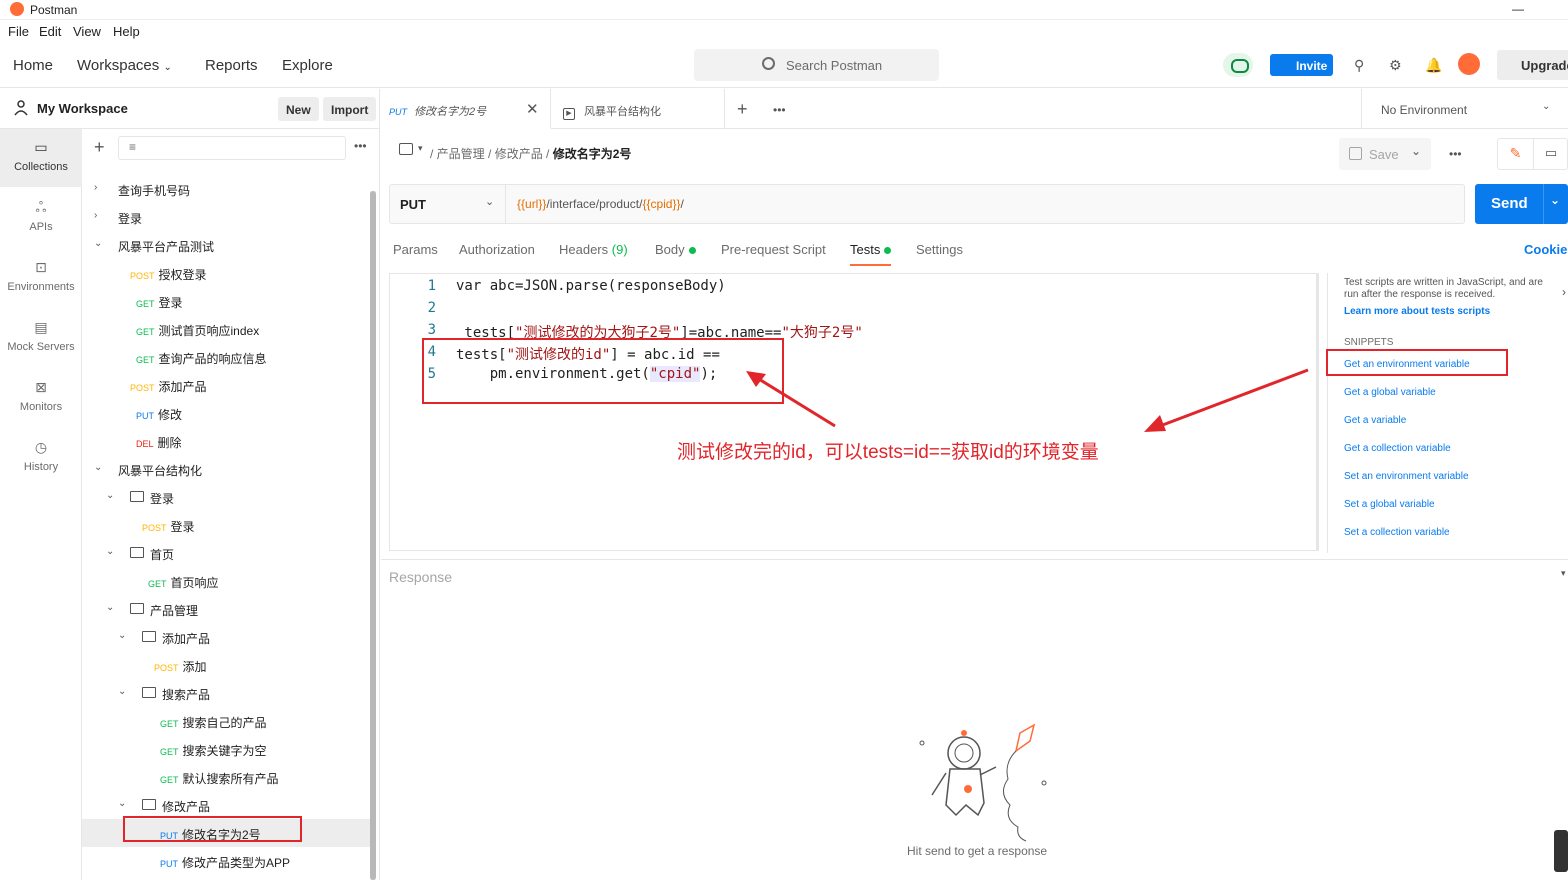 The image size is (1568, 880). Describe the element at coordinates (226, 469) in the screenshot. I see `tree-folder: ⌄ 风暴平台结构化` at that location.